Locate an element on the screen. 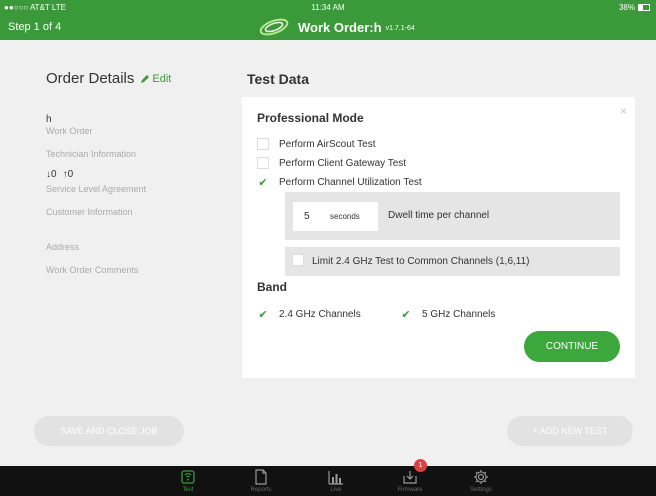 The width and height of the screenshot is (656, 496). professional-mode-title: Professional Mode is located at coordinates (310, 118).